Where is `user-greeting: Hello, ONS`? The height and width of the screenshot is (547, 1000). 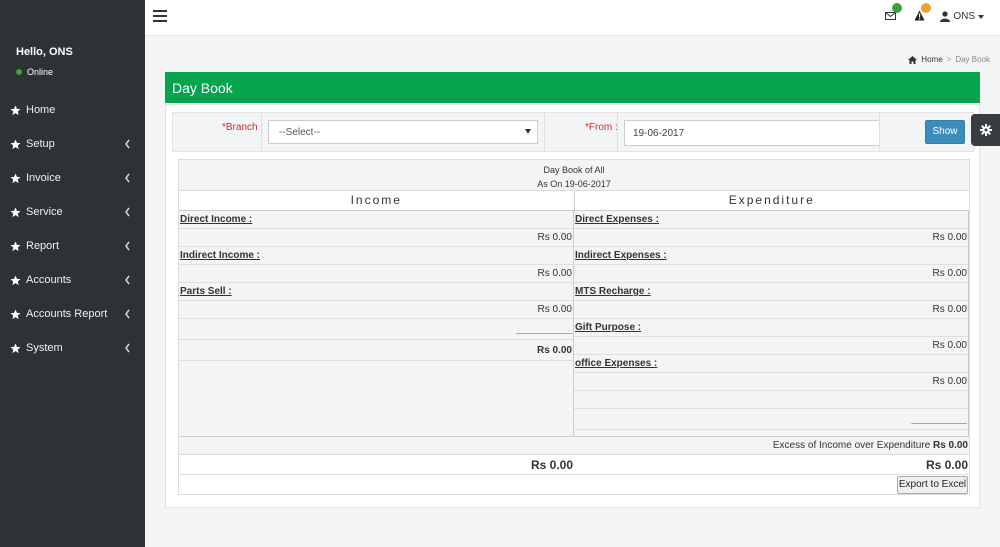 user-greeting: Hello, ONS is located at coordinates (44, 52).